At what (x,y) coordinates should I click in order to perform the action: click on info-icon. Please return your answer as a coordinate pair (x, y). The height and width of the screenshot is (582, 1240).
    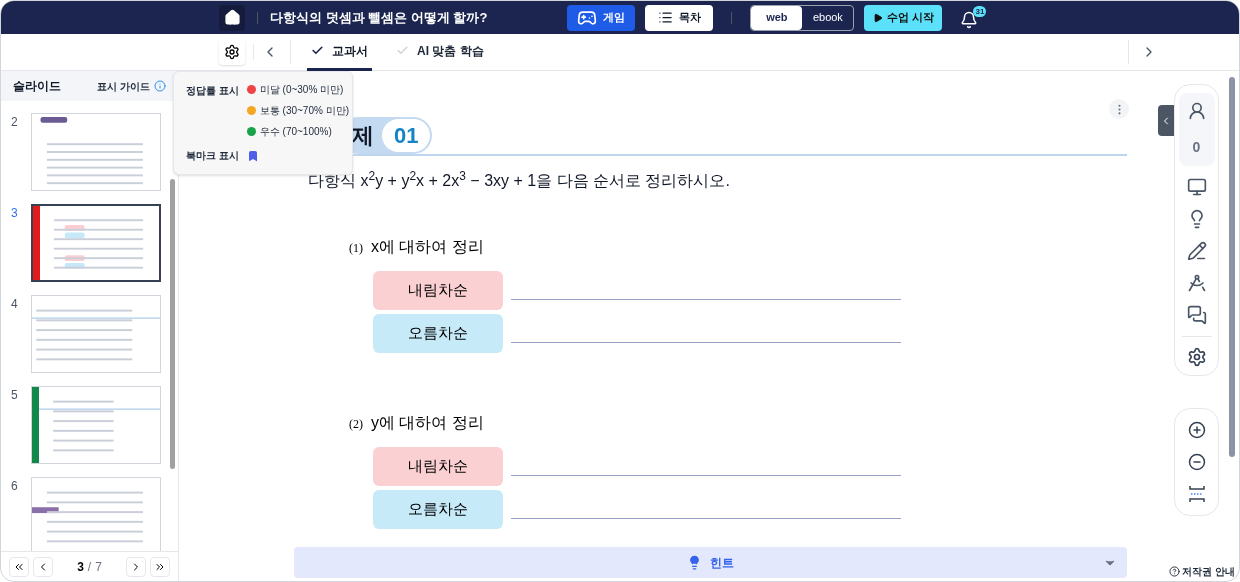
    Looking at the image, I should click on (160, 86).